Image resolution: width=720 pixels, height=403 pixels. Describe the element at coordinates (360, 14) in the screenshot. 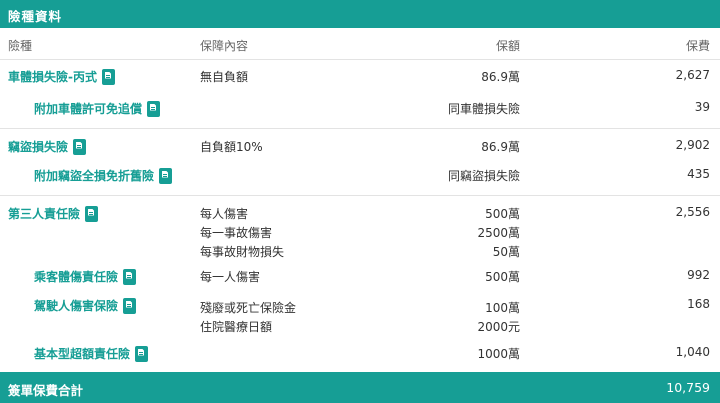

I see `section-header: 險種資料` at that location.